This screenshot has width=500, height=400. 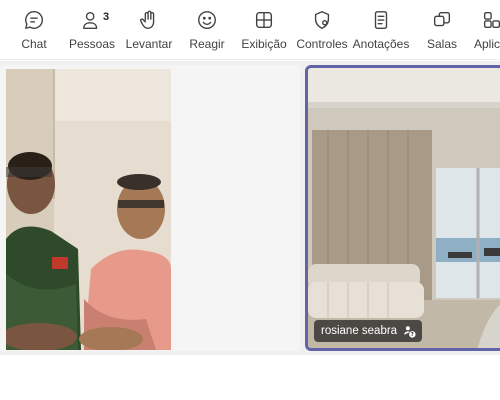 What do you see at coordinates (106, 17) in the screenshot?
I see `people-count-badge: 3` at bounding box center [106, 17].